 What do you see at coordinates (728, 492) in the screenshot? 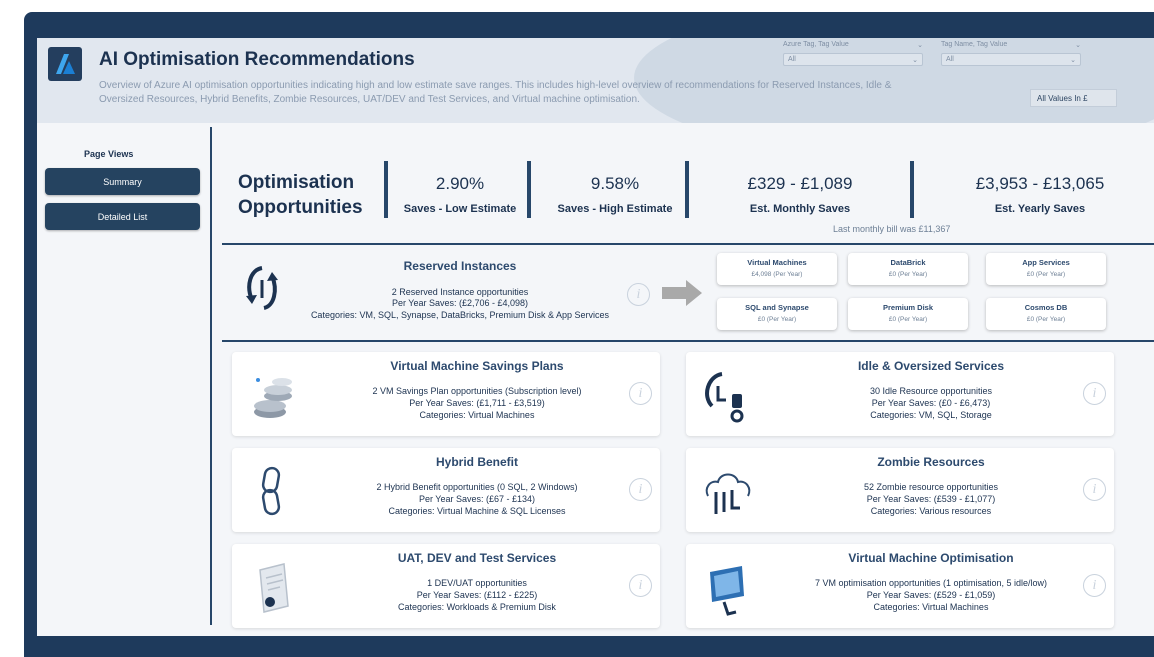
I see `cloud-transfer-icon` at bounding box center [728, 492].